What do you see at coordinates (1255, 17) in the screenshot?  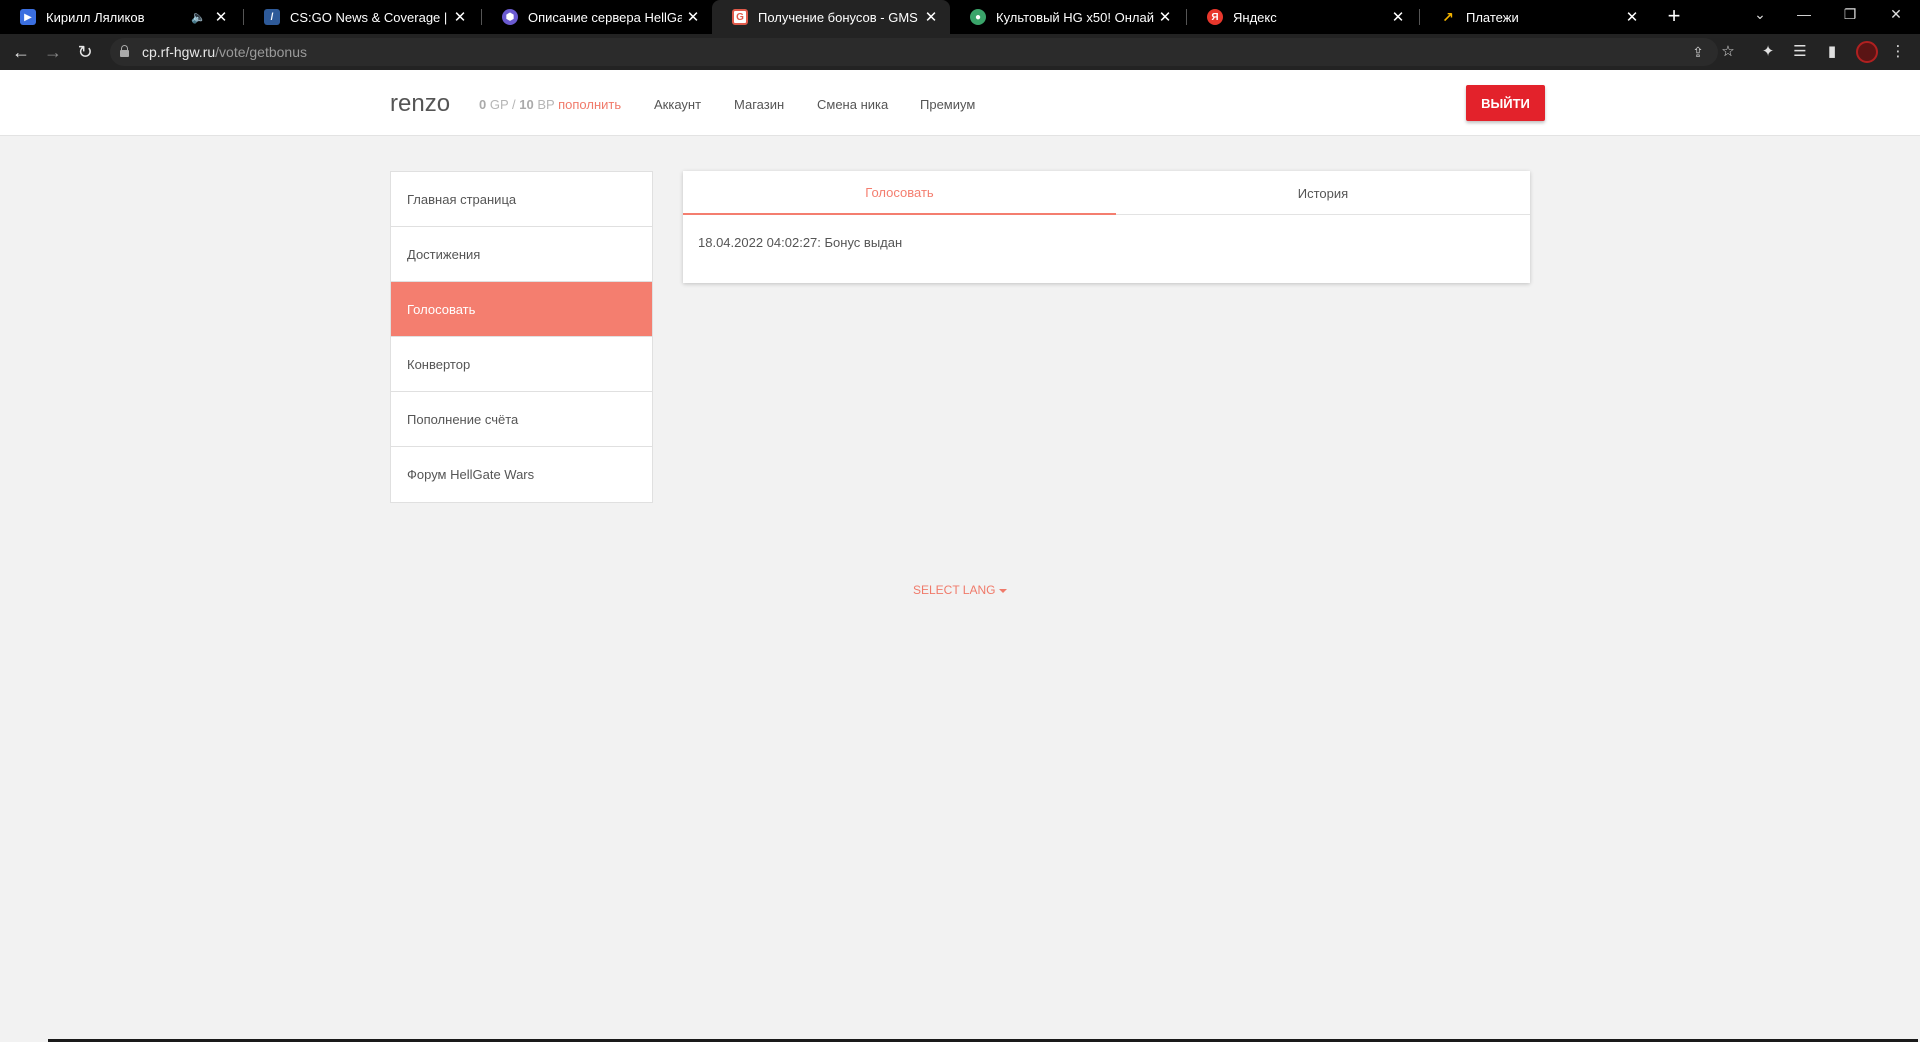 I see `tab-title: Яндекс` at bounding box center [1255, 17].